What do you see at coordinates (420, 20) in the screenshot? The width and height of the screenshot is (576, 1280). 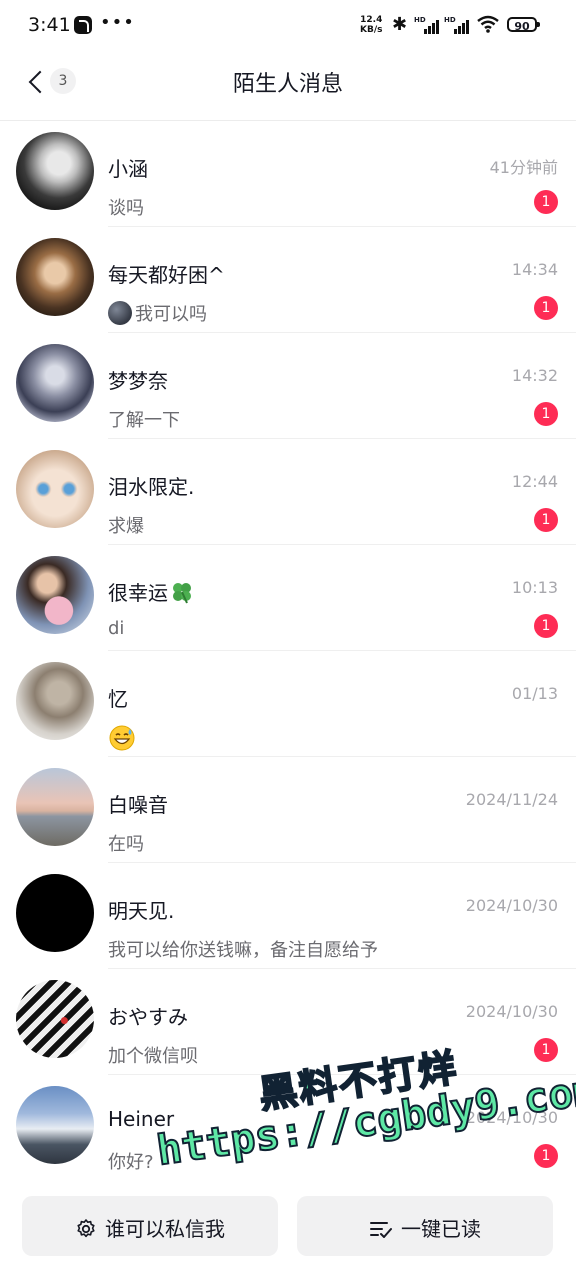 I see `hd-label-1: HD` at bounding box center [420, 20].